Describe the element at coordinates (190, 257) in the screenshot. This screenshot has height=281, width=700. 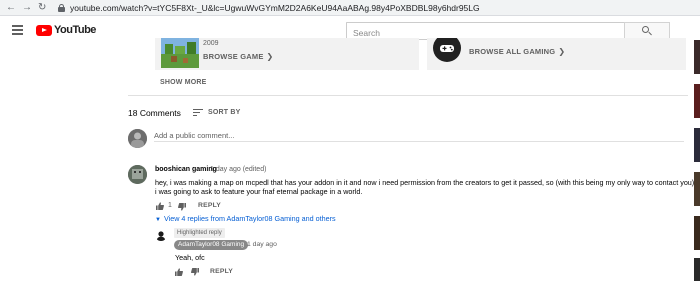
I see `reply-text: Yeah, ofc` at that location.